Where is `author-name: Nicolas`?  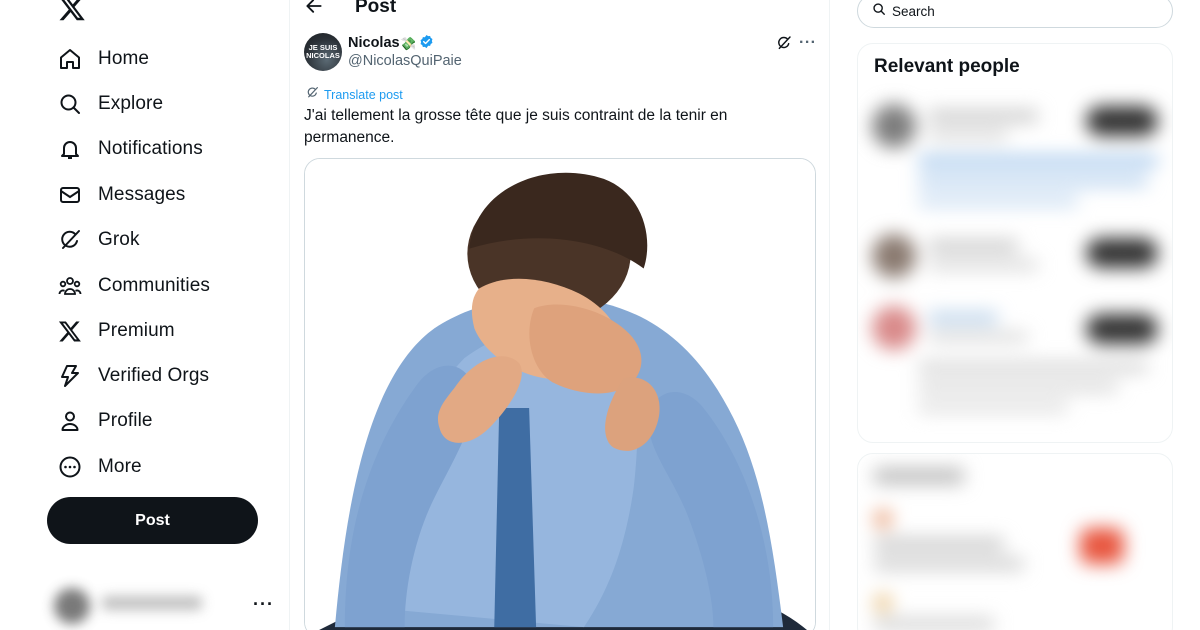
author-name: Nicolas is located at coordinates (374, 43).